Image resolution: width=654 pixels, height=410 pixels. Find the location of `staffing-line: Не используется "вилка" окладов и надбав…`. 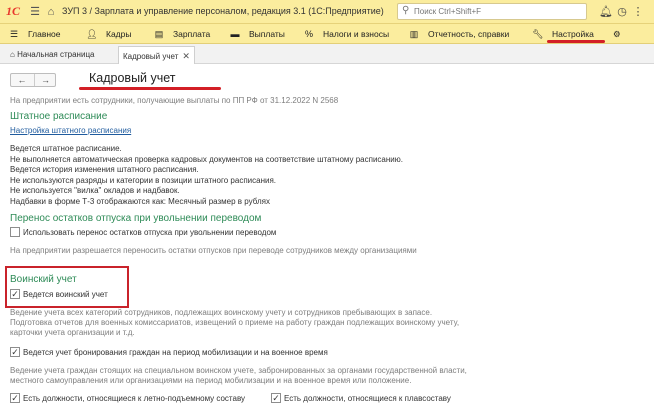

staffing-line: Не используется "вилка" окладов и надбав… is located at coordinates (95, 190).